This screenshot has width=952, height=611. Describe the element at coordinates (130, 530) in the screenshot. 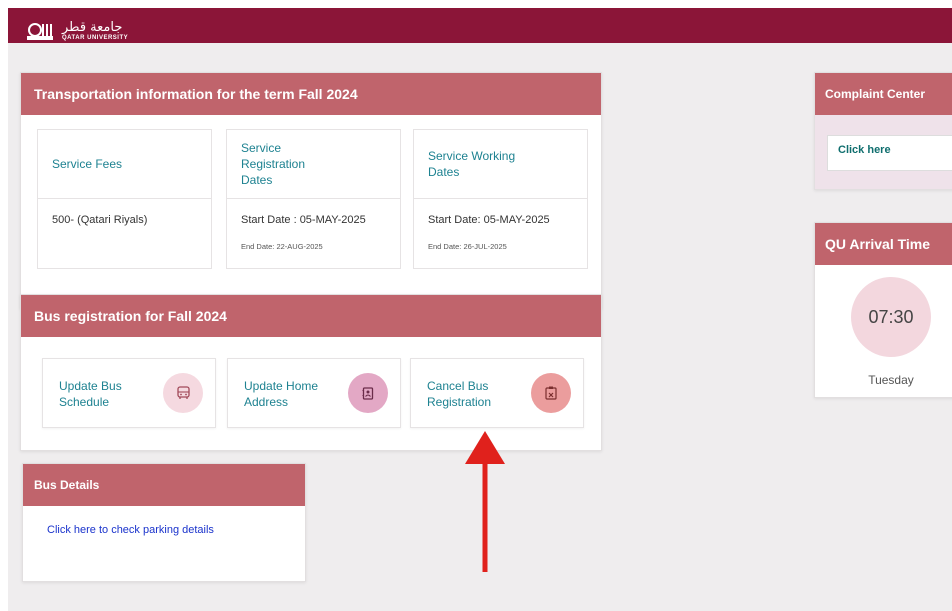

I see `parking-details-link: Click here to check parking details` at that location.